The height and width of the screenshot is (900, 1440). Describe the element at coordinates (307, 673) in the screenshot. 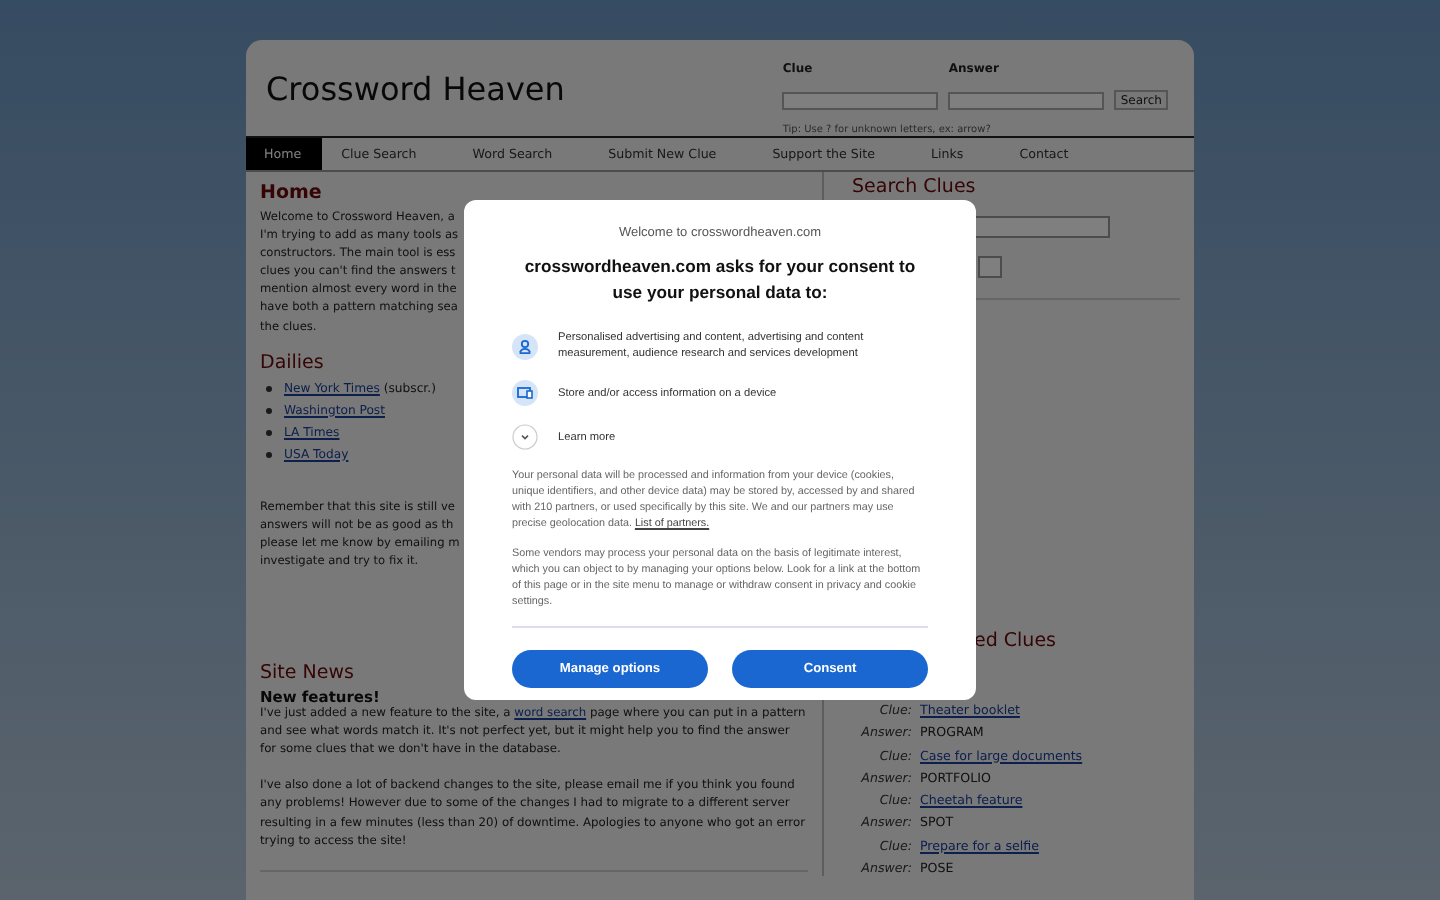

I see `section-heading: Site News` at that location.